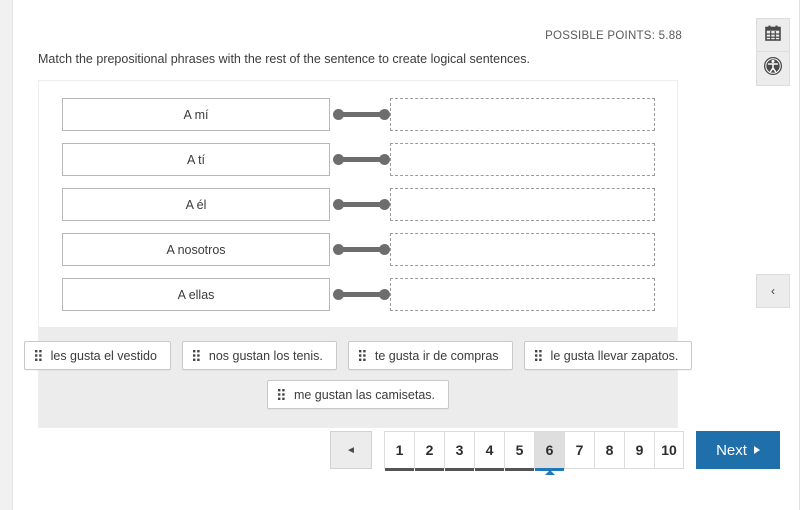 This screenshot has width=800, height=510. I want to click on chevron-left-icon: ‹, so click(773, 291).